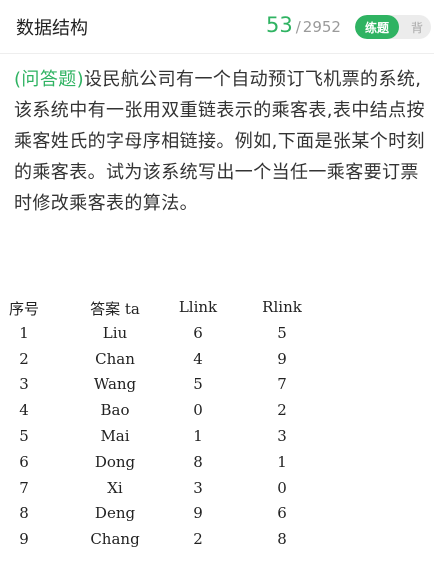 This screenshot has width=434, height=575. I want to click on cell-name: Xi, so click(115, 487).